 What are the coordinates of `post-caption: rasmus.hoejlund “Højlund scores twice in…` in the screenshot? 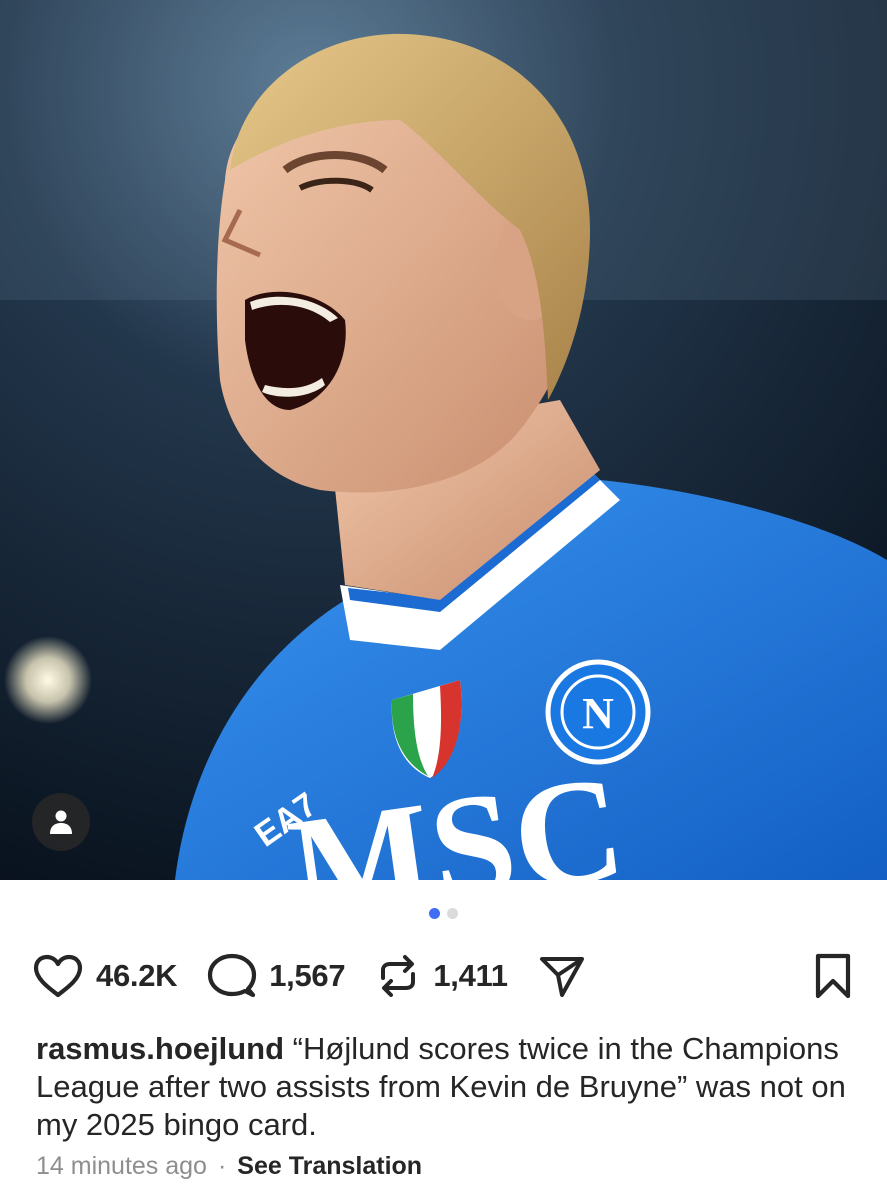 It's located at (443, 1087).